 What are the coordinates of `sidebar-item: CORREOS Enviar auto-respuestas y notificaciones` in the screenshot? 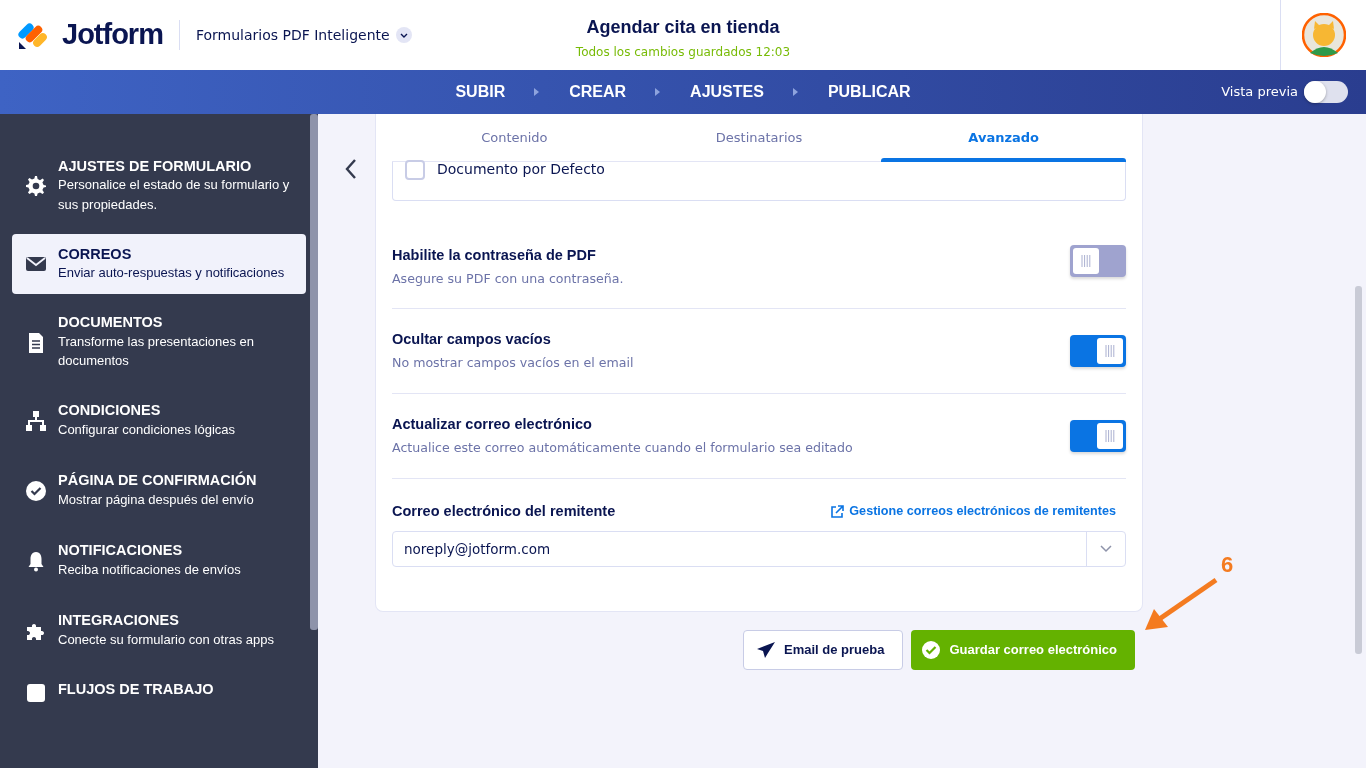 It's located at (159, 264).